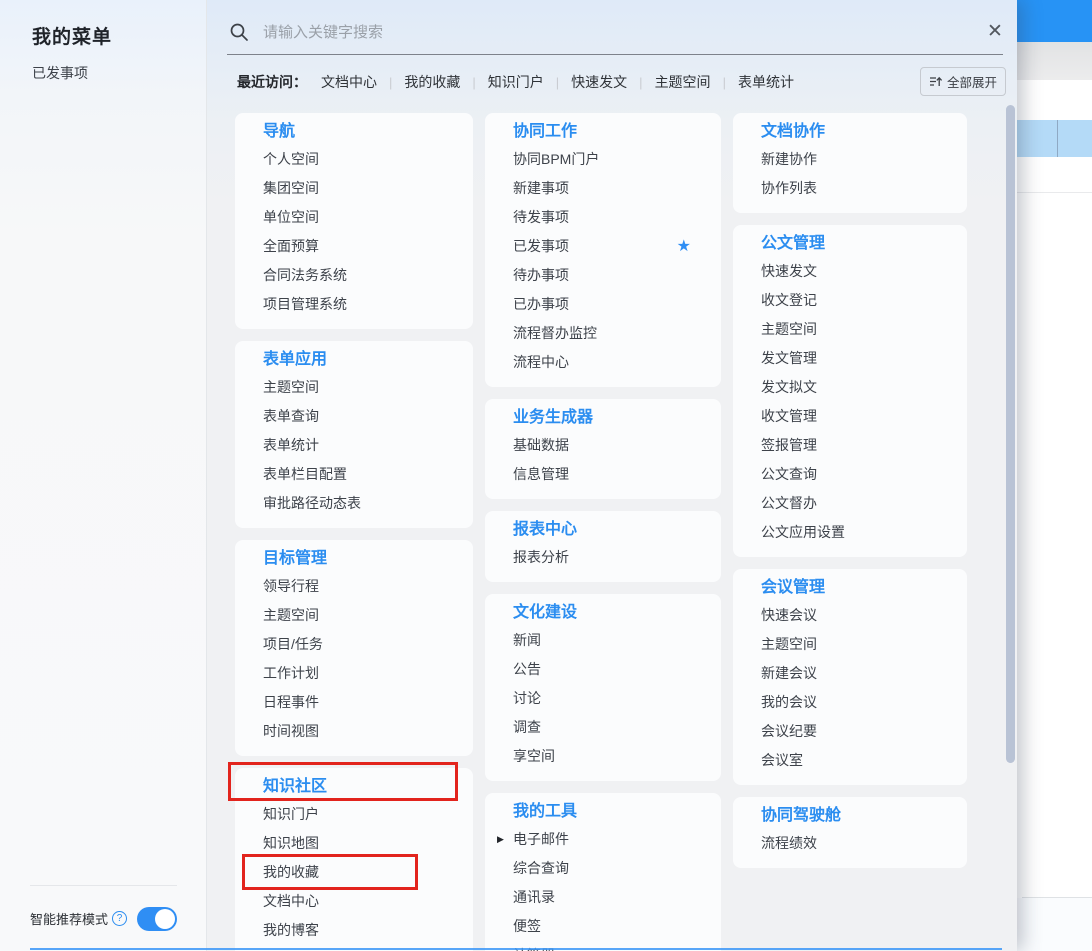 The height and width of the screenshot is (951, 1092). Describe the element at coordinates (609, 669) in the screenshot. I see `menu-item: 公告` at that location.